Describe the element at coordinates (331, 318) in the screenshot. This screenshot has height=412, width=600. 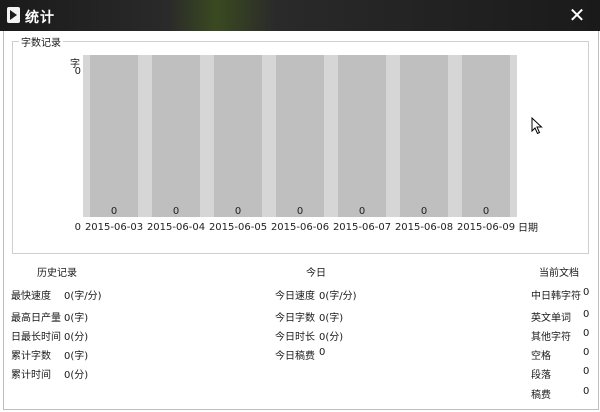
I see `today-words-value: 0(字)` at that location.